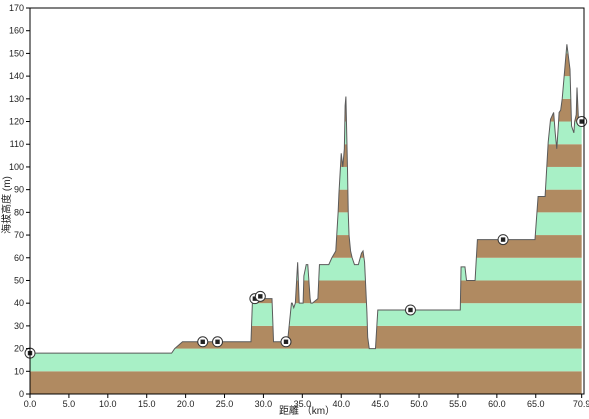  What do you see at coordinates (17, 144) in the screenshot?
I see `y-tick-label: 110` at bounding box center [17, 144].